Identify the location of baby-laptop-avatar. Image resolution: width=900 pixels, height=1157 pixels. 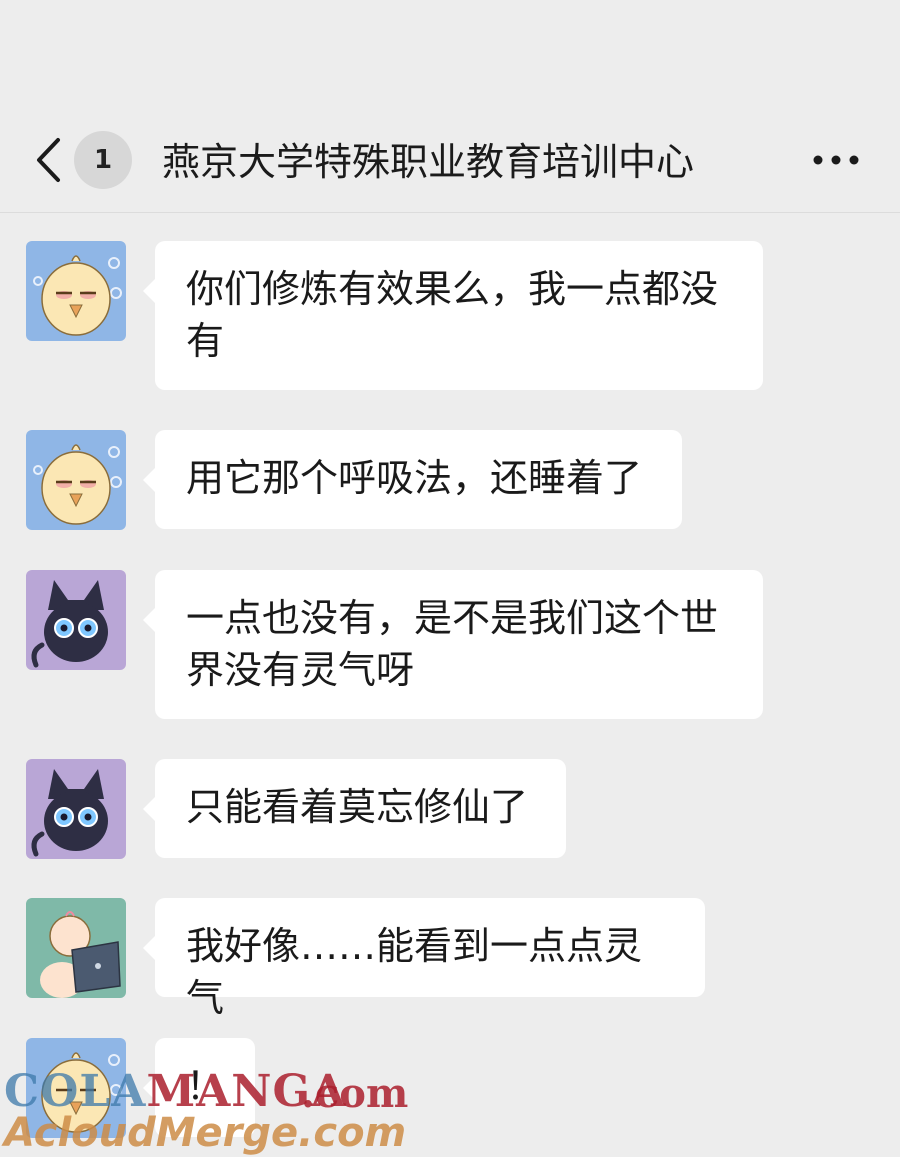
(76, 948).